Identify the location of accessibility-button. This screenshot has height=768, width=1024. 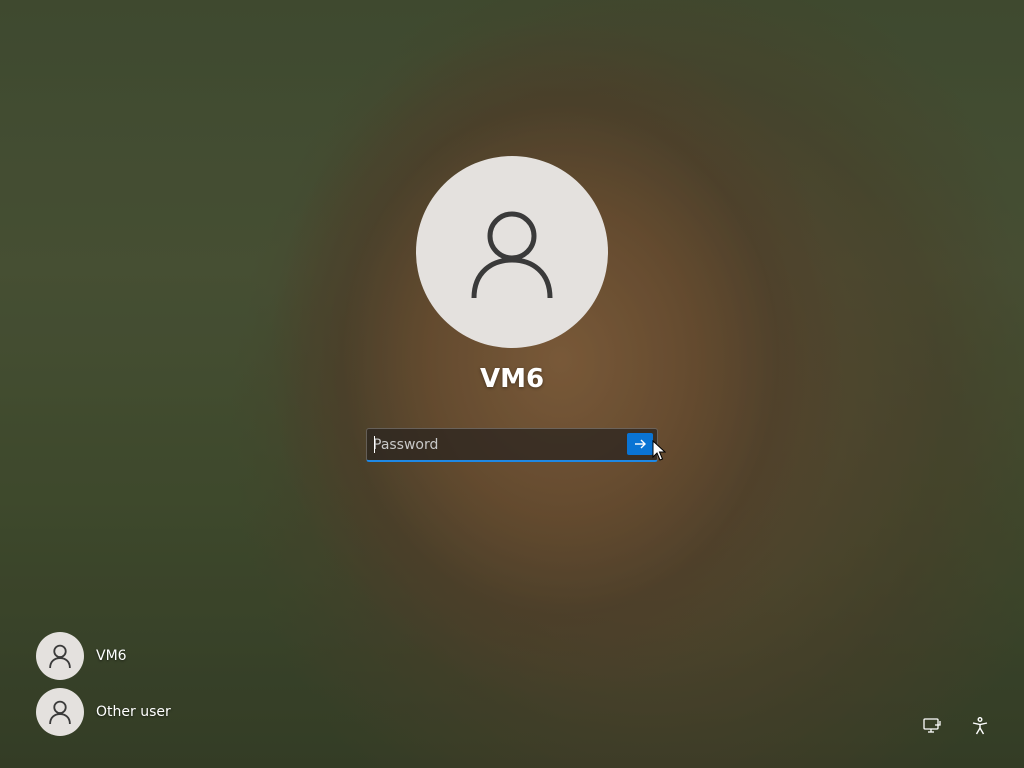
(980, 726).